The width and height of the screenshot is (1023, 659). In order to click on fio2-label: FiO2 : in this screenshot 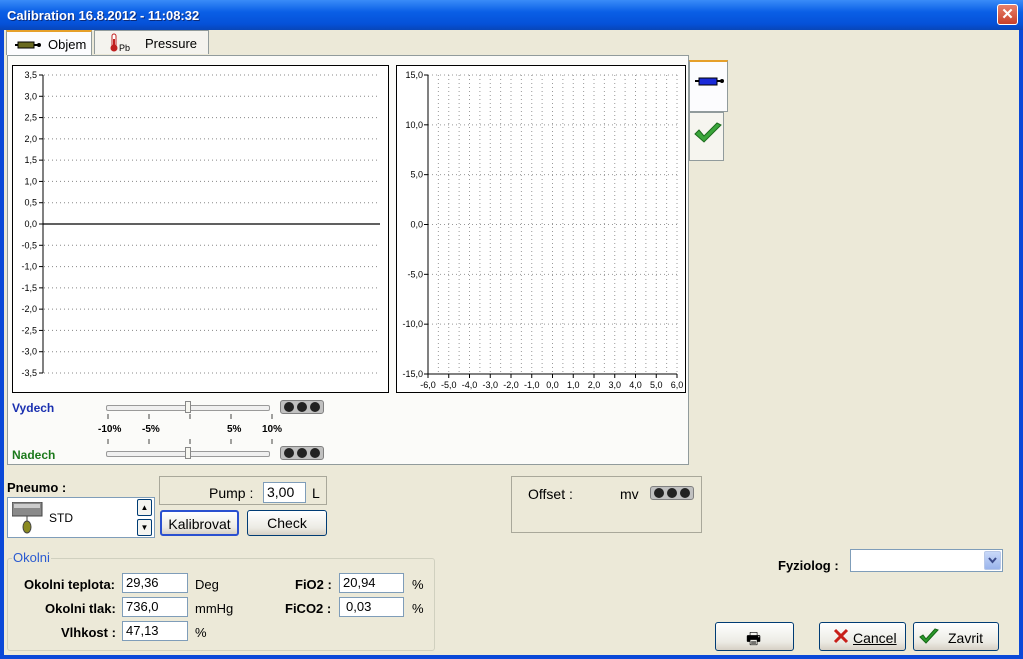, I will do `click(313, 584)`.